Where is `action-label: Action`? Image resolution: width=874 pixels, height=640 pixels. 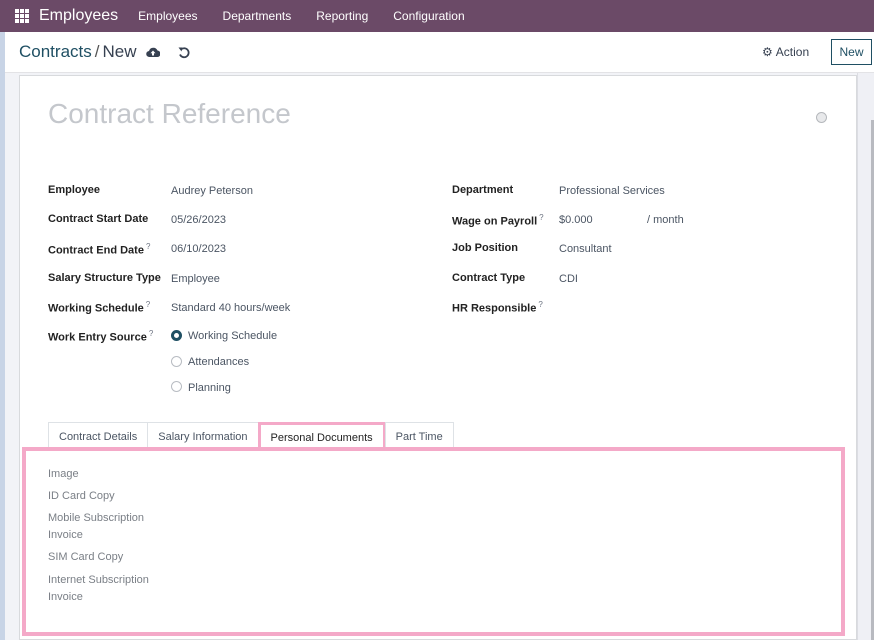
action-label: Action is located at coordinates (792, 52).